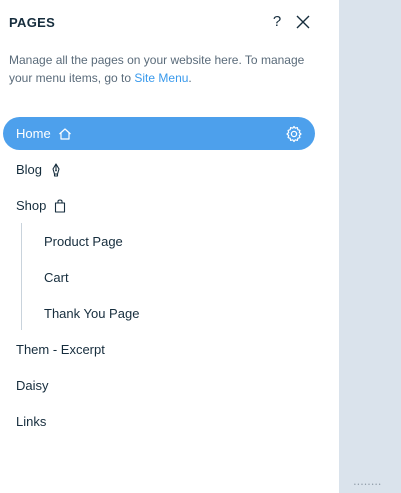 Image resolution: width=401 pixels, height=493 pixels. I want to click on page-item-thank-you-page: Thank You Page, so click(159, 313).